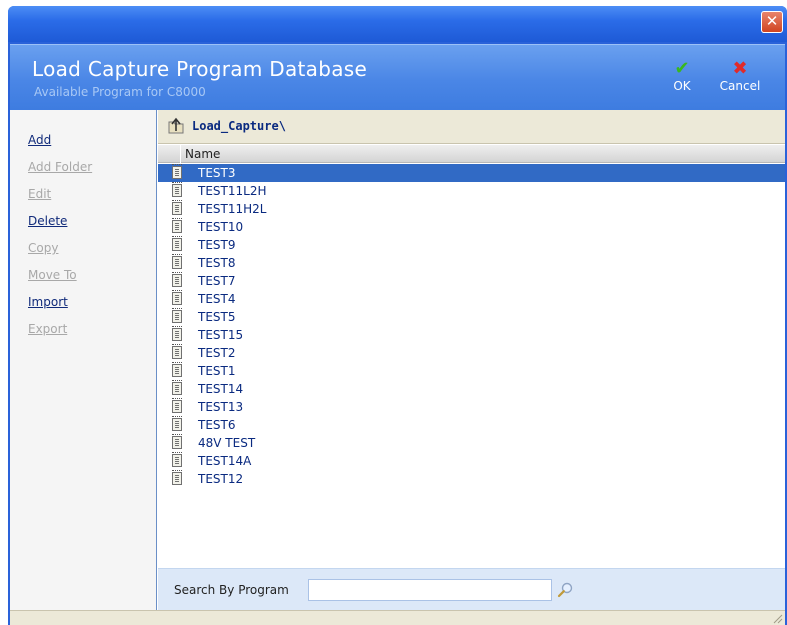 The width and height of the screenshot is (787, 625). Describe the element at coordinates (47, 221) in the screenshot. I see `sidebar-item-delete: Delete` at that location.